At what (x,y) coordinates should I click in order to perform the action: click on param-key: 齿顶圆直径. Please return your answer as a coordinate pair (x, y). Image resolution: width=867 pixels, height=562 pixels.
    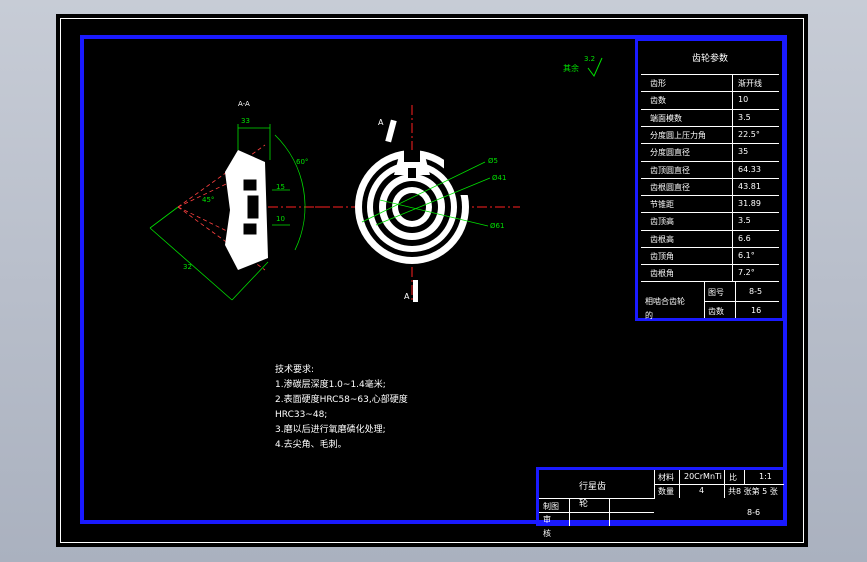
    Looking at the image, I should click on (670, 170).